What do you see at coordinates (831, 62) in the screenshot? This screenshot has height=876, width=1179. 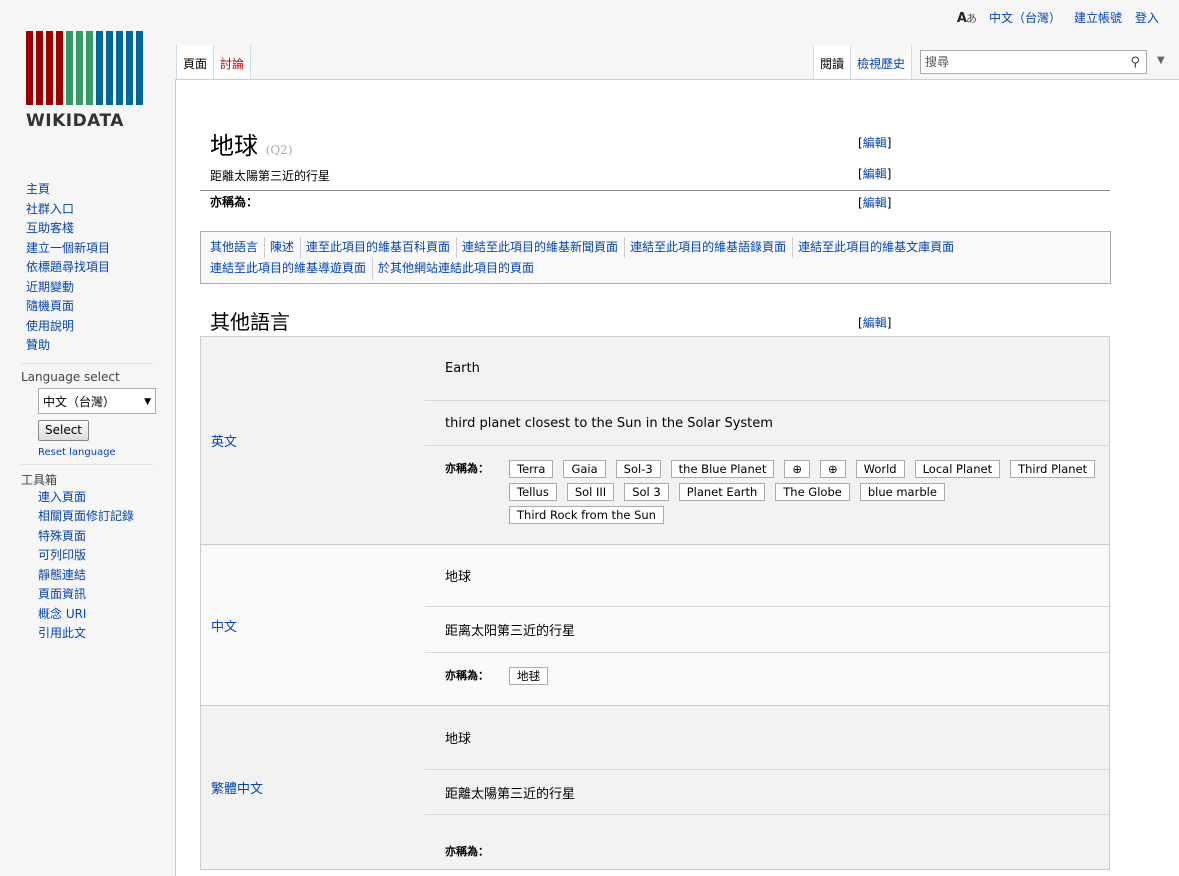 I see `tab-read: 閱讀` at bounding box center [831, 62].